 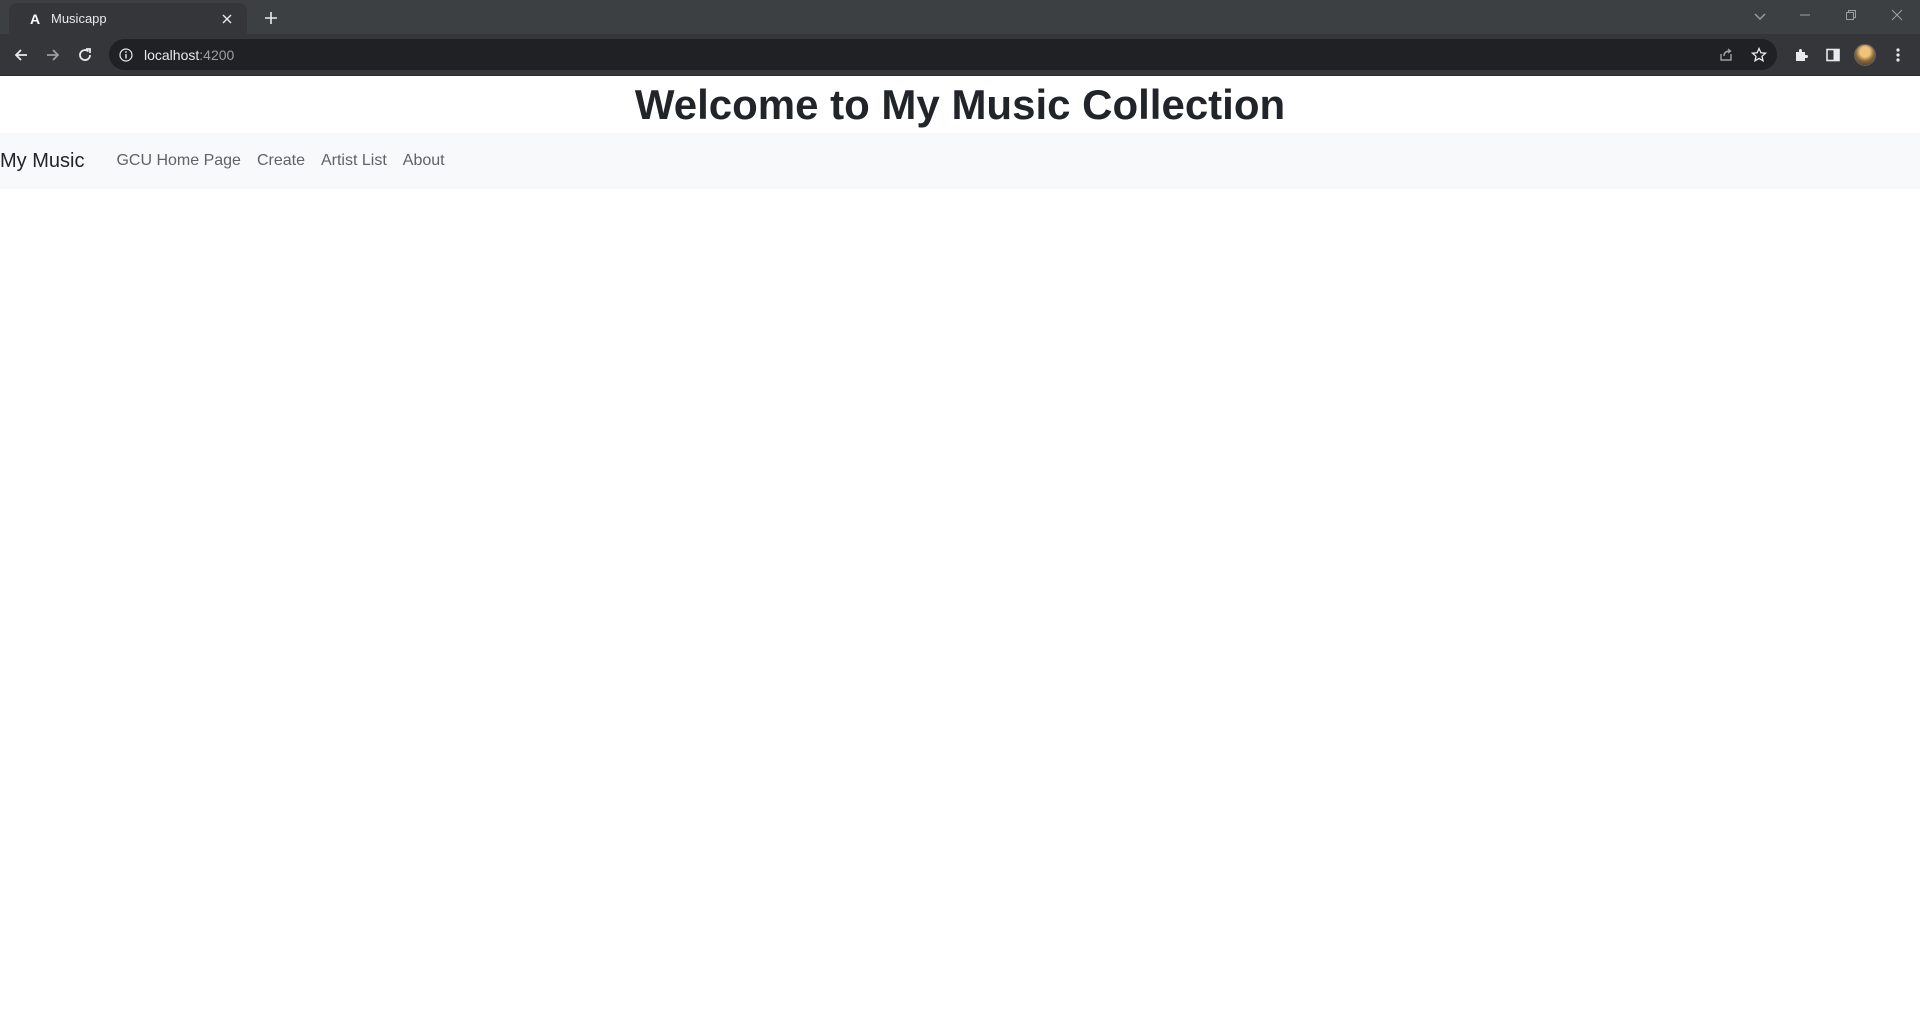 I want to click on nav-link-artist-list: Artist List, so click(x=354, y=161).